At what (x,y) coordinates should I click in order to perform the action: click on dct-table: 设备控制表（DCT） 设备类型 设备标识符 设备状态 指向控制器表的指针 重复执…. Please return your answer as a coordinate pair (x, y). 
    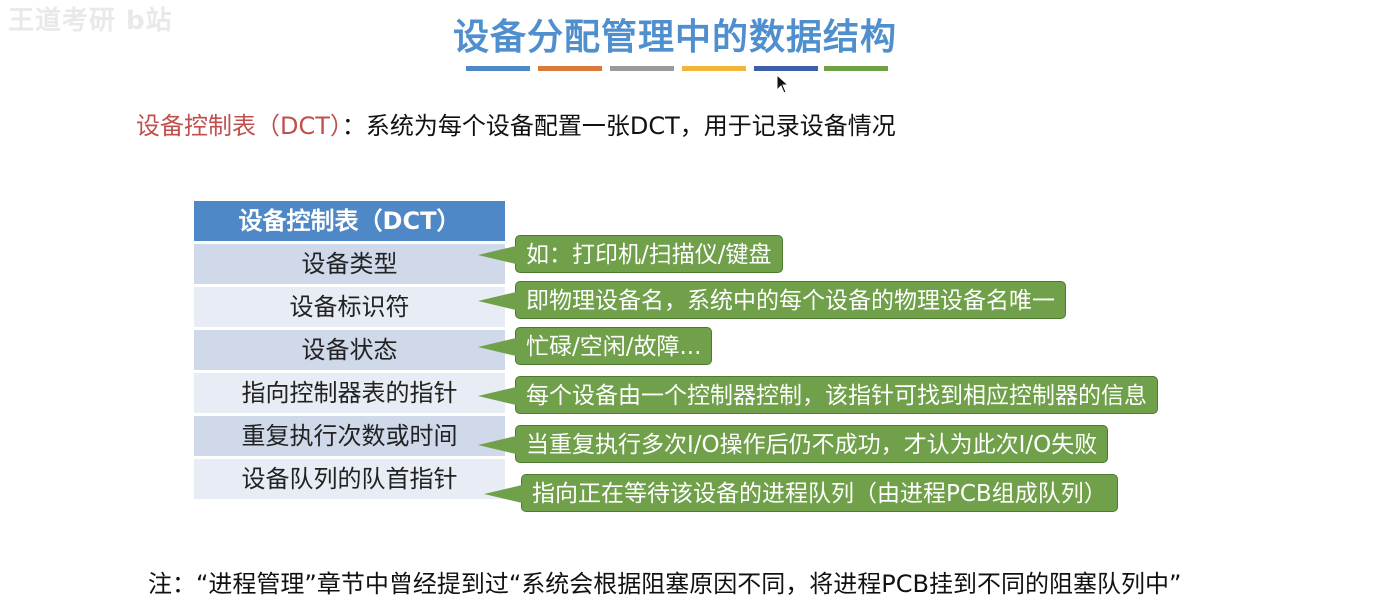
    Looking at the image, I should click on (349, 350).